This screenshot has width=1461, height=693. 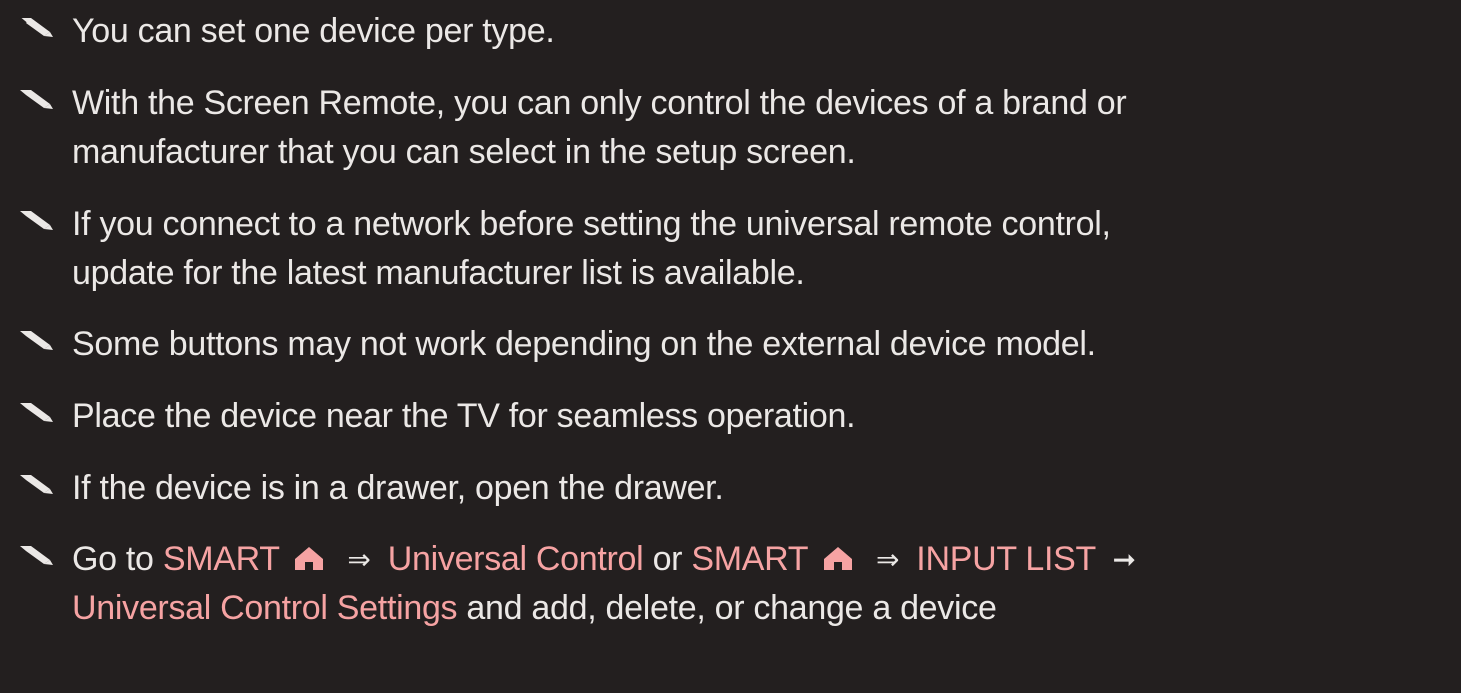 What do you see at coordinates (667, 559) in the screenshot?
I see `or-text: or` at bounding box center [667, 559].